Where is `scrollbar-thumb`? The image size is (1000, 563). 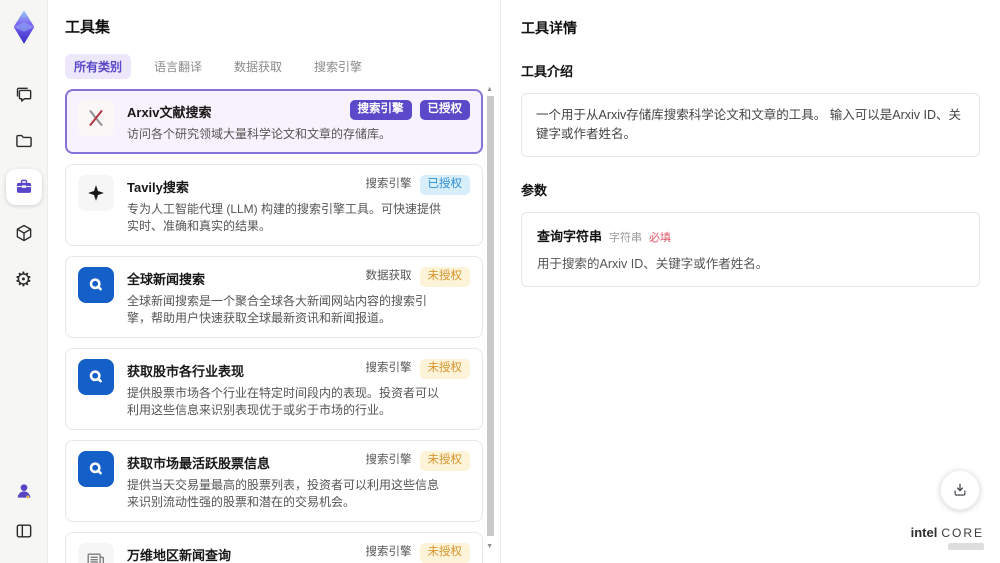 scrollbar-thumb is located at coordinates (490, 316).